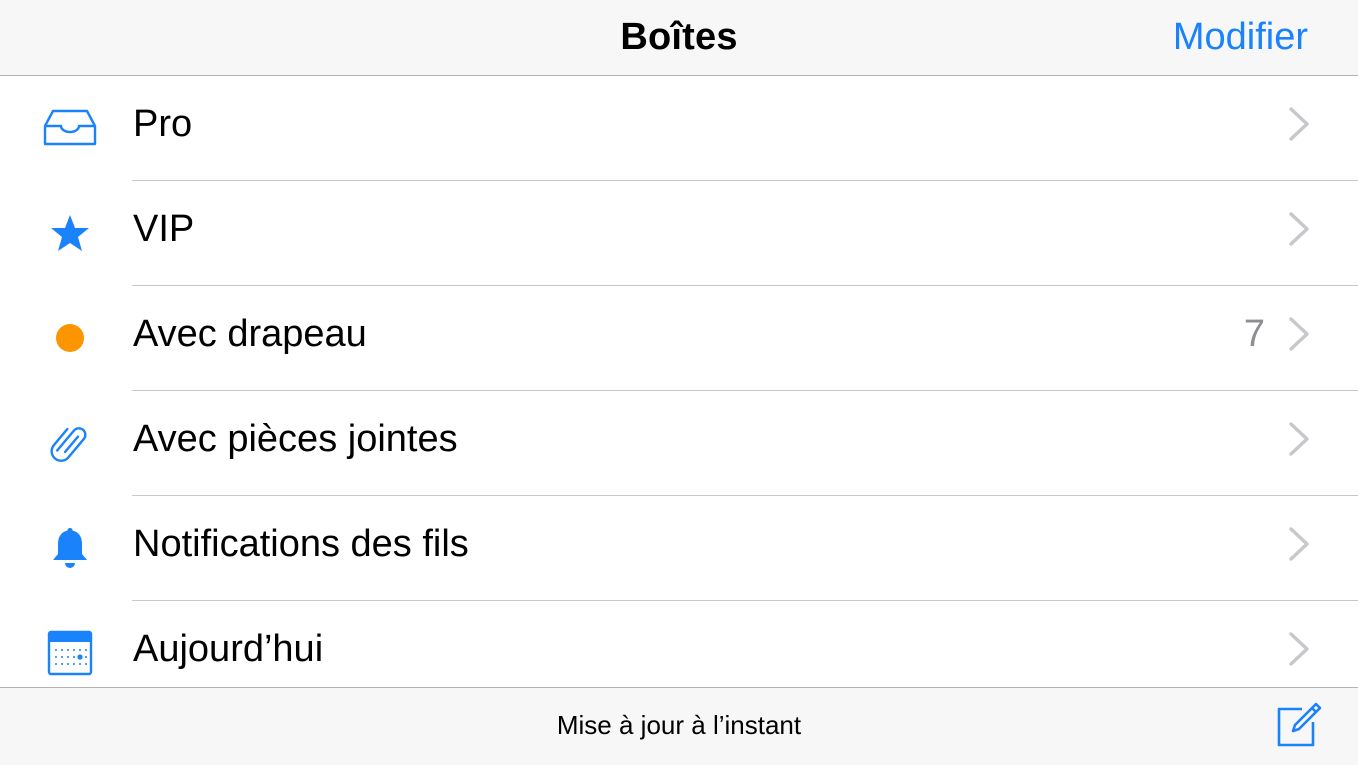 The image size is (1358, 765). What do you see at coordinates (1299, 724) in the screenshot?
I see `compose-icon` at bounding box center [1299, 724].